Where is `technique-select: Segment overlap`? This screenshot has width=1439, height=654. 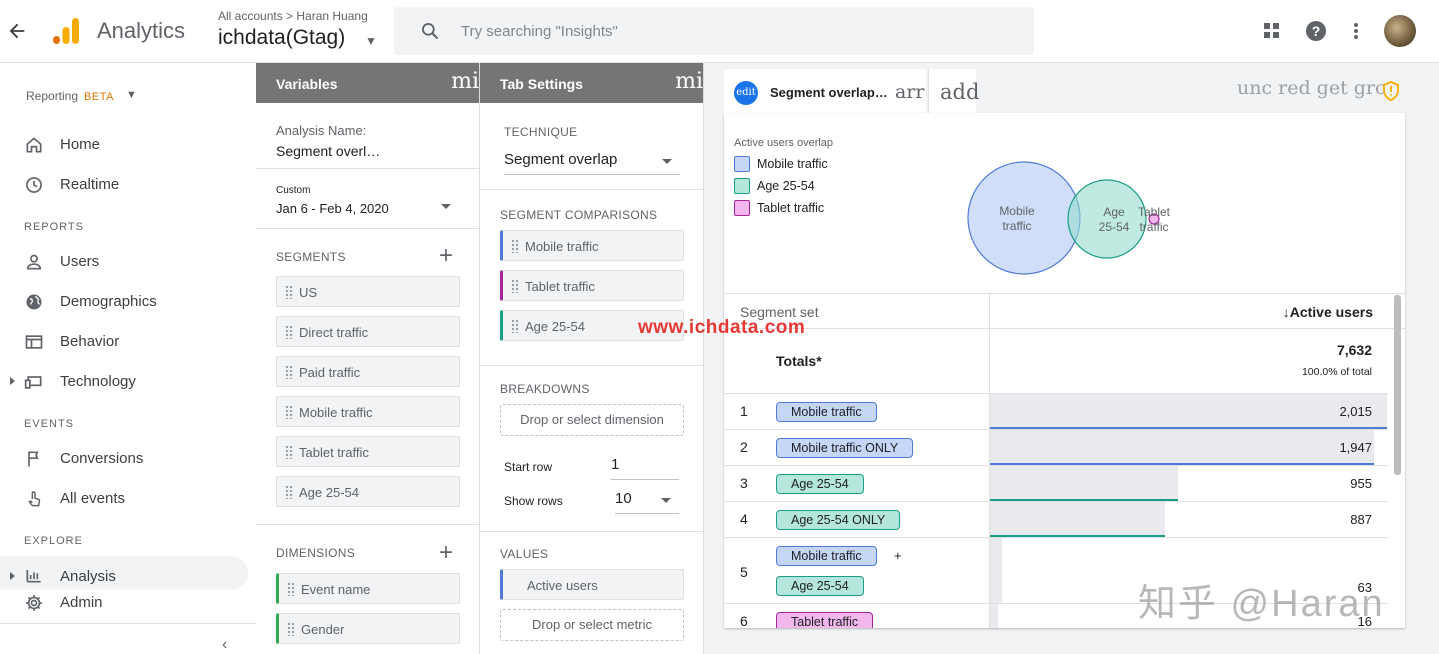 technique-select: Segment overlap is located at coordinates (592, 163).